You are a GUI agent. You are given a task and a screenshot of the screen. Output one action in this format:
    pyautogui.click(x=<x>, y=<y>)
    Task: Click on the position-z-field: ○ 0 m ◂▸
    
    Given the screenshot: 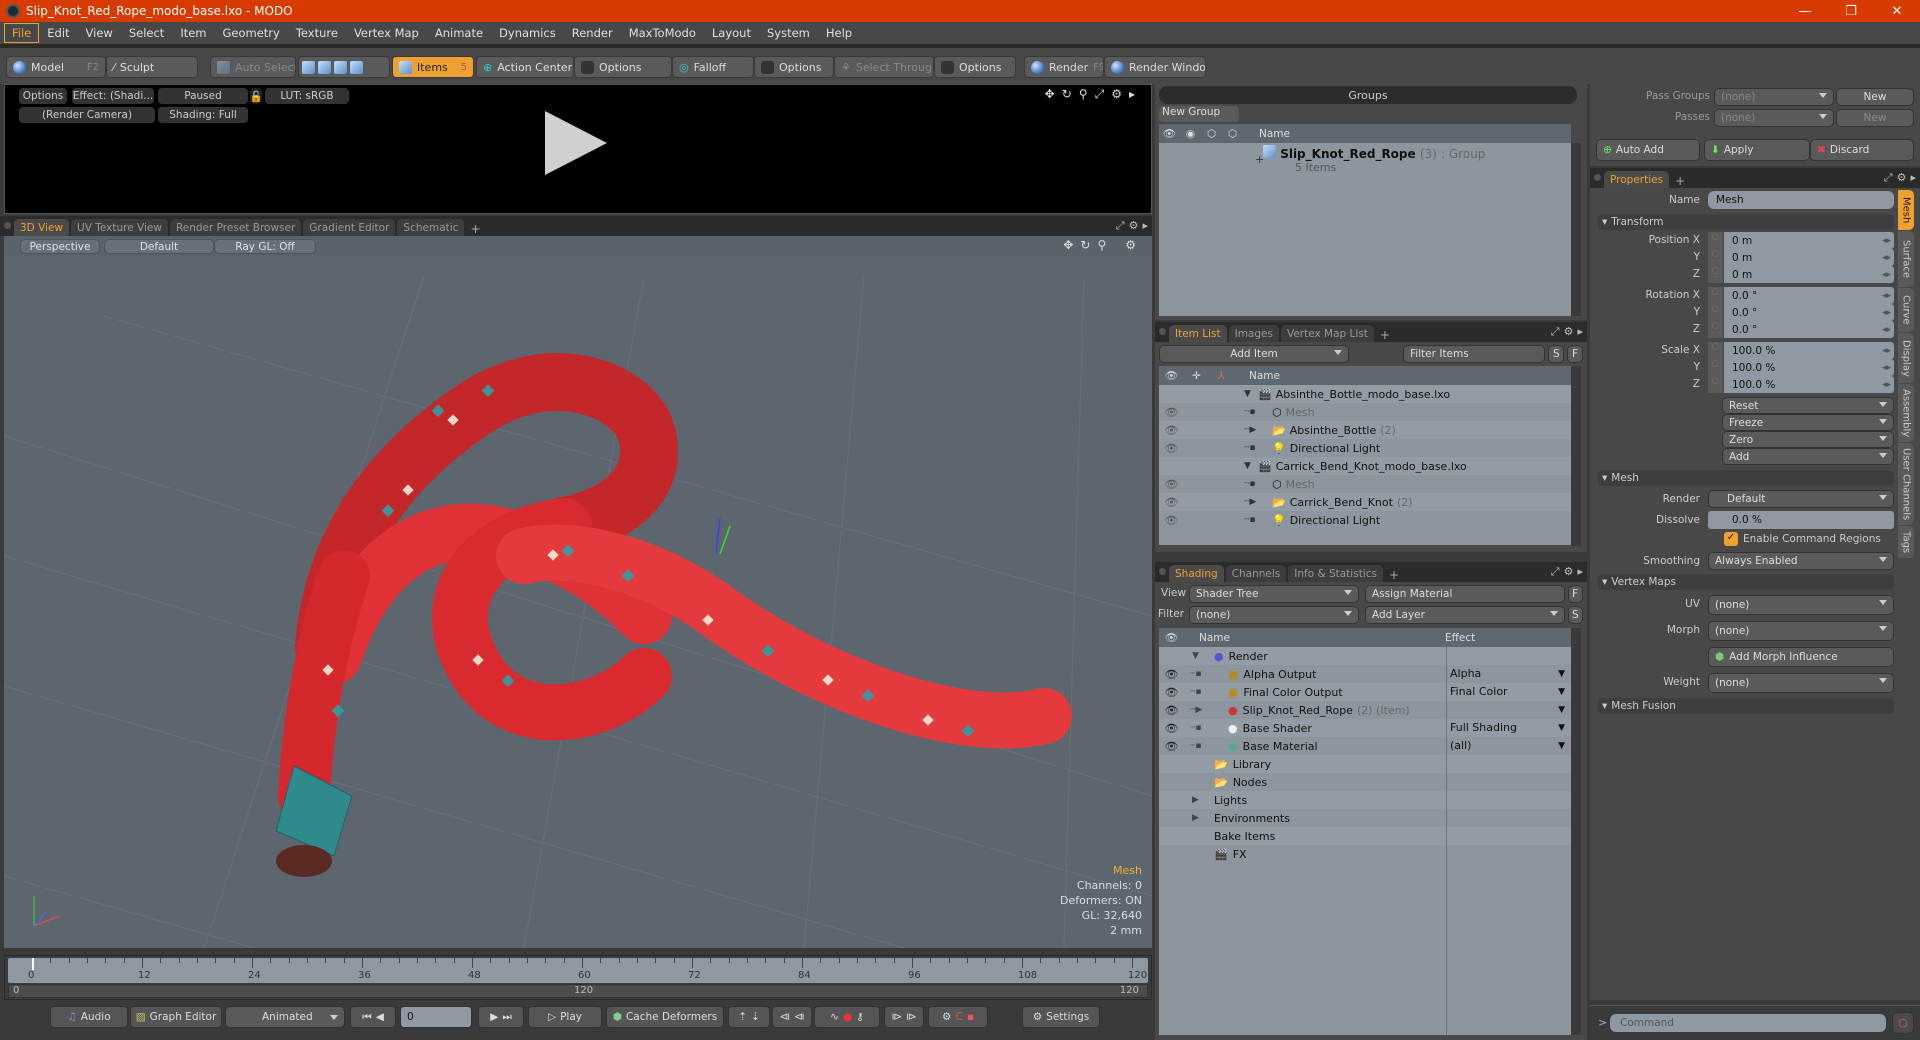 What is the action you would take?
    pyautogui.click(x=1801, y=274)
    